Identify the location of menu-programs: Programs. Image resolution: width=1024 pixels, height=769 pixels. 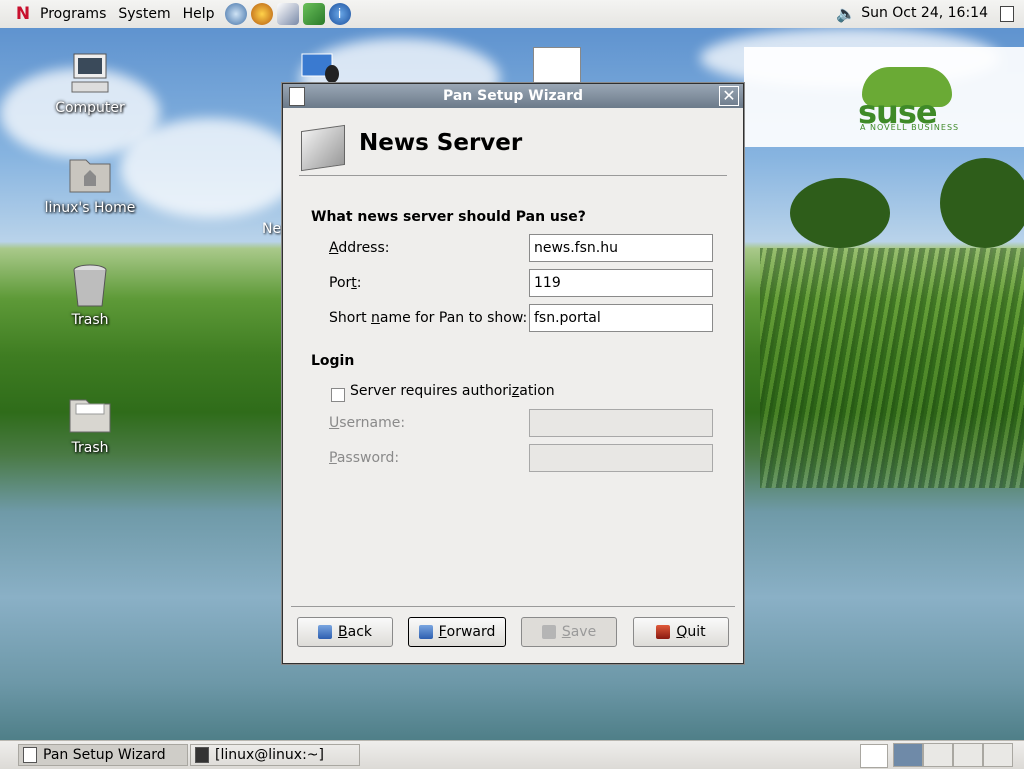
(73, 14).